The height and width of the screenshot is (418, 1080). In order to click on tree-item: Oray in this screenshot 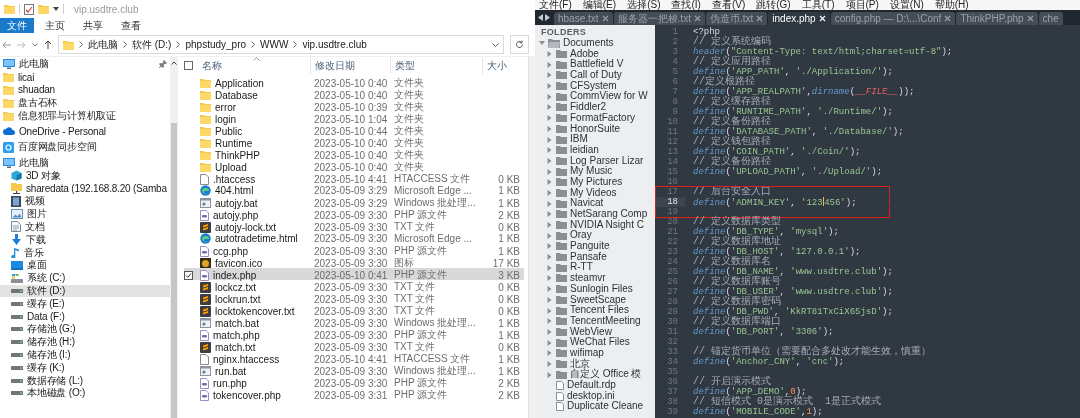, I will do `click(595, 236)`.